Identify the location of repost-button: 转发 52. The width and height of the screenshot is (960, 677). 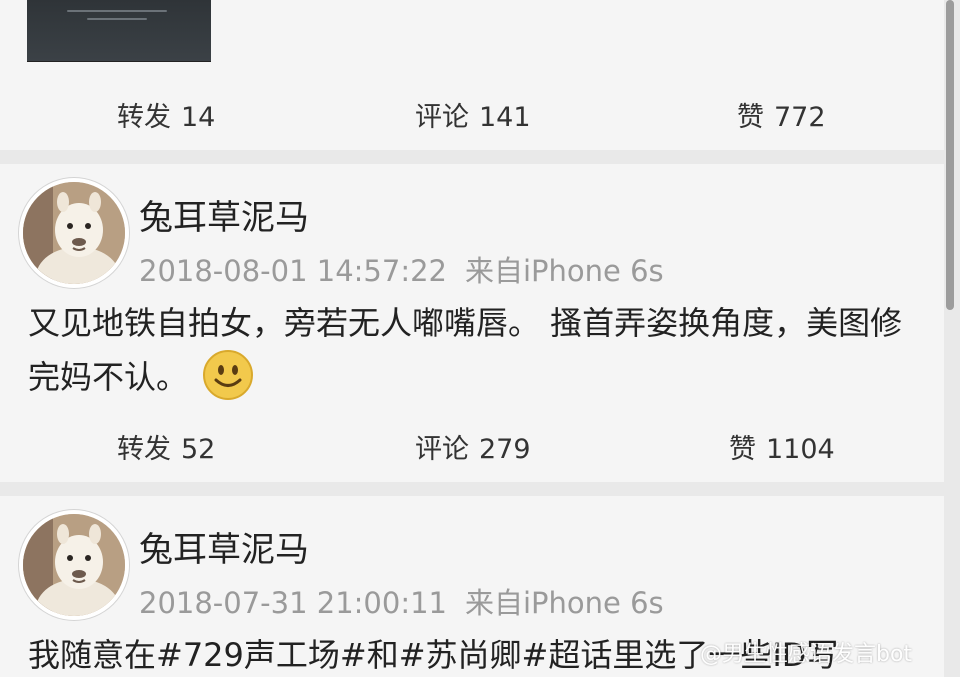
(166, 446).